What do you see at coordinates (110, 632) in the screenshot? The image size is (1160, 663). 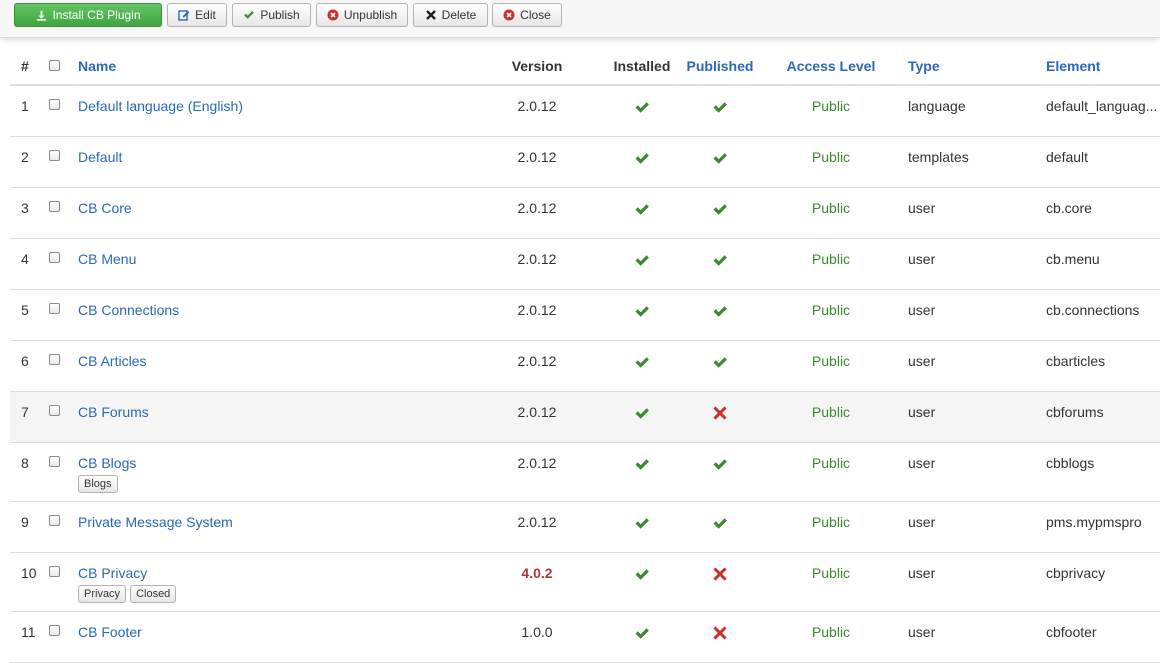 I see `plugin-name-link: CB Footer` at bounding box center [110, 632].